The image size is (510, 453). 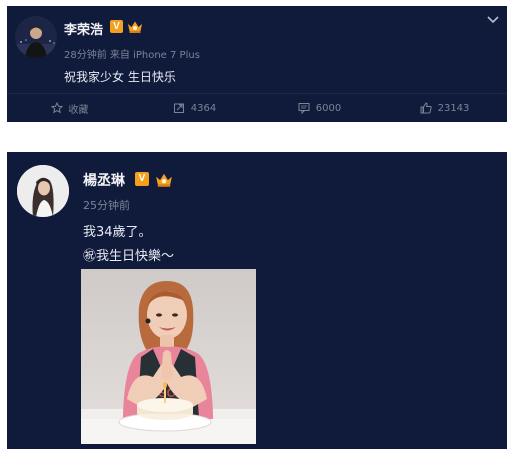 I want to click on favorite-button: 收藏, so click(x=69, y=108).